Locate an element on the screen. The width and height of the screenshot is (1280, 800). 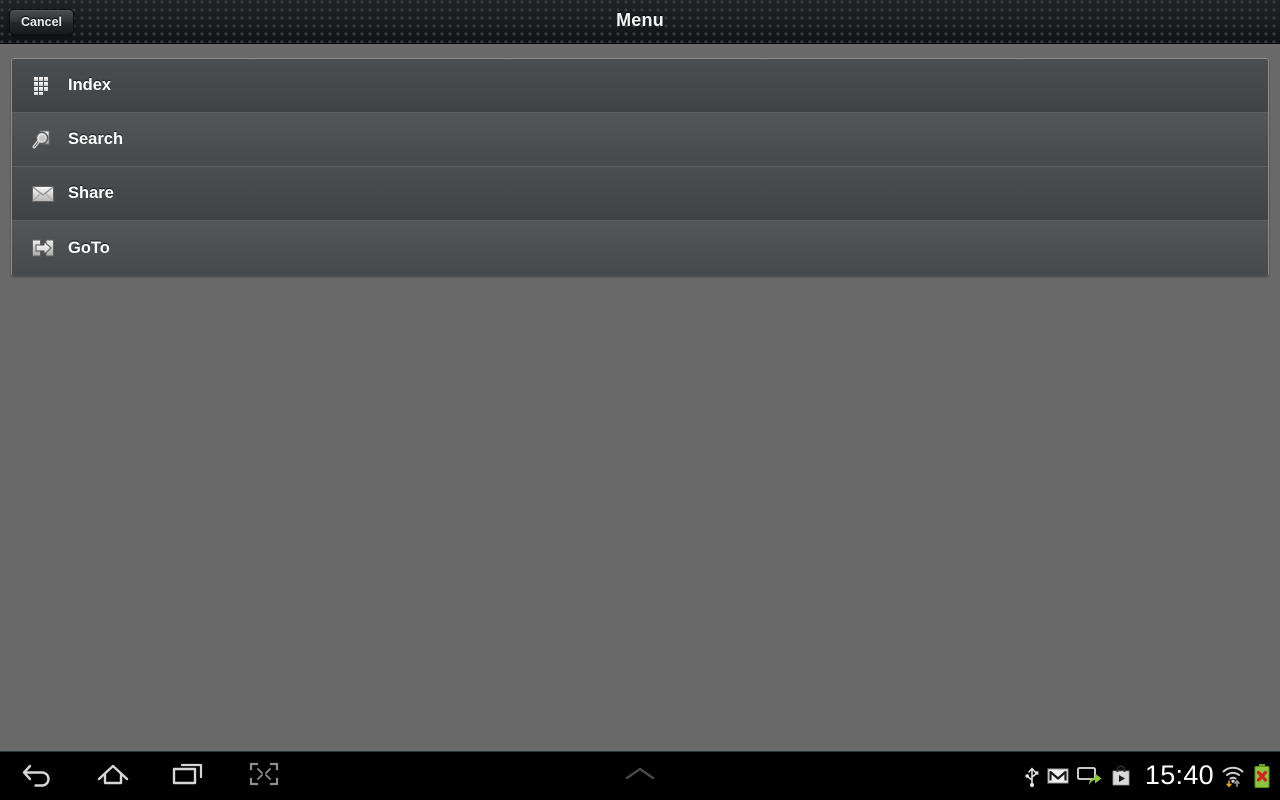
screenshot-icon is located at coordinates (264, 776).